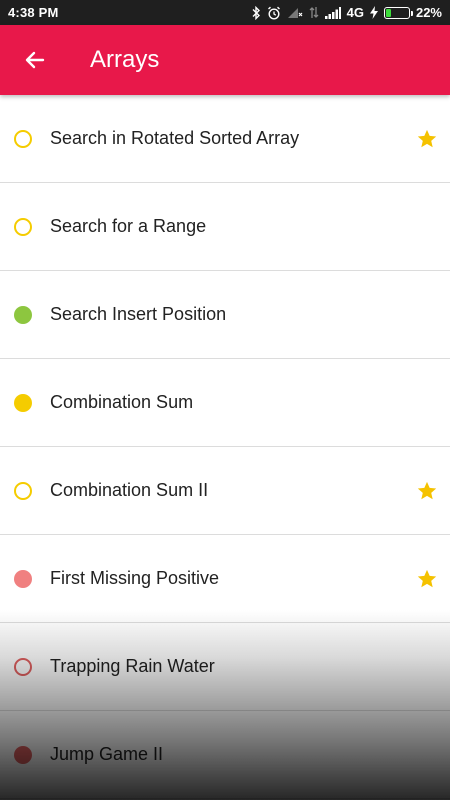 The width and height of the screenshot is (450, 800). I want to click on list-item: Combination Sum, so click(225, 403).